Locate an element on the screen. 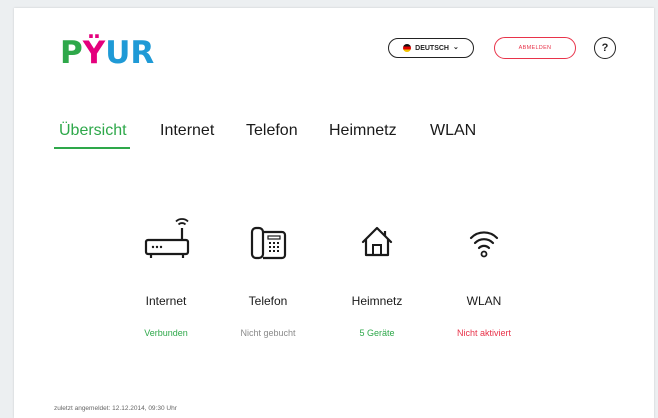 This screenshot has height=418, width=658. tile-label-wlan: WLAN is located at coordinates (484, 301).